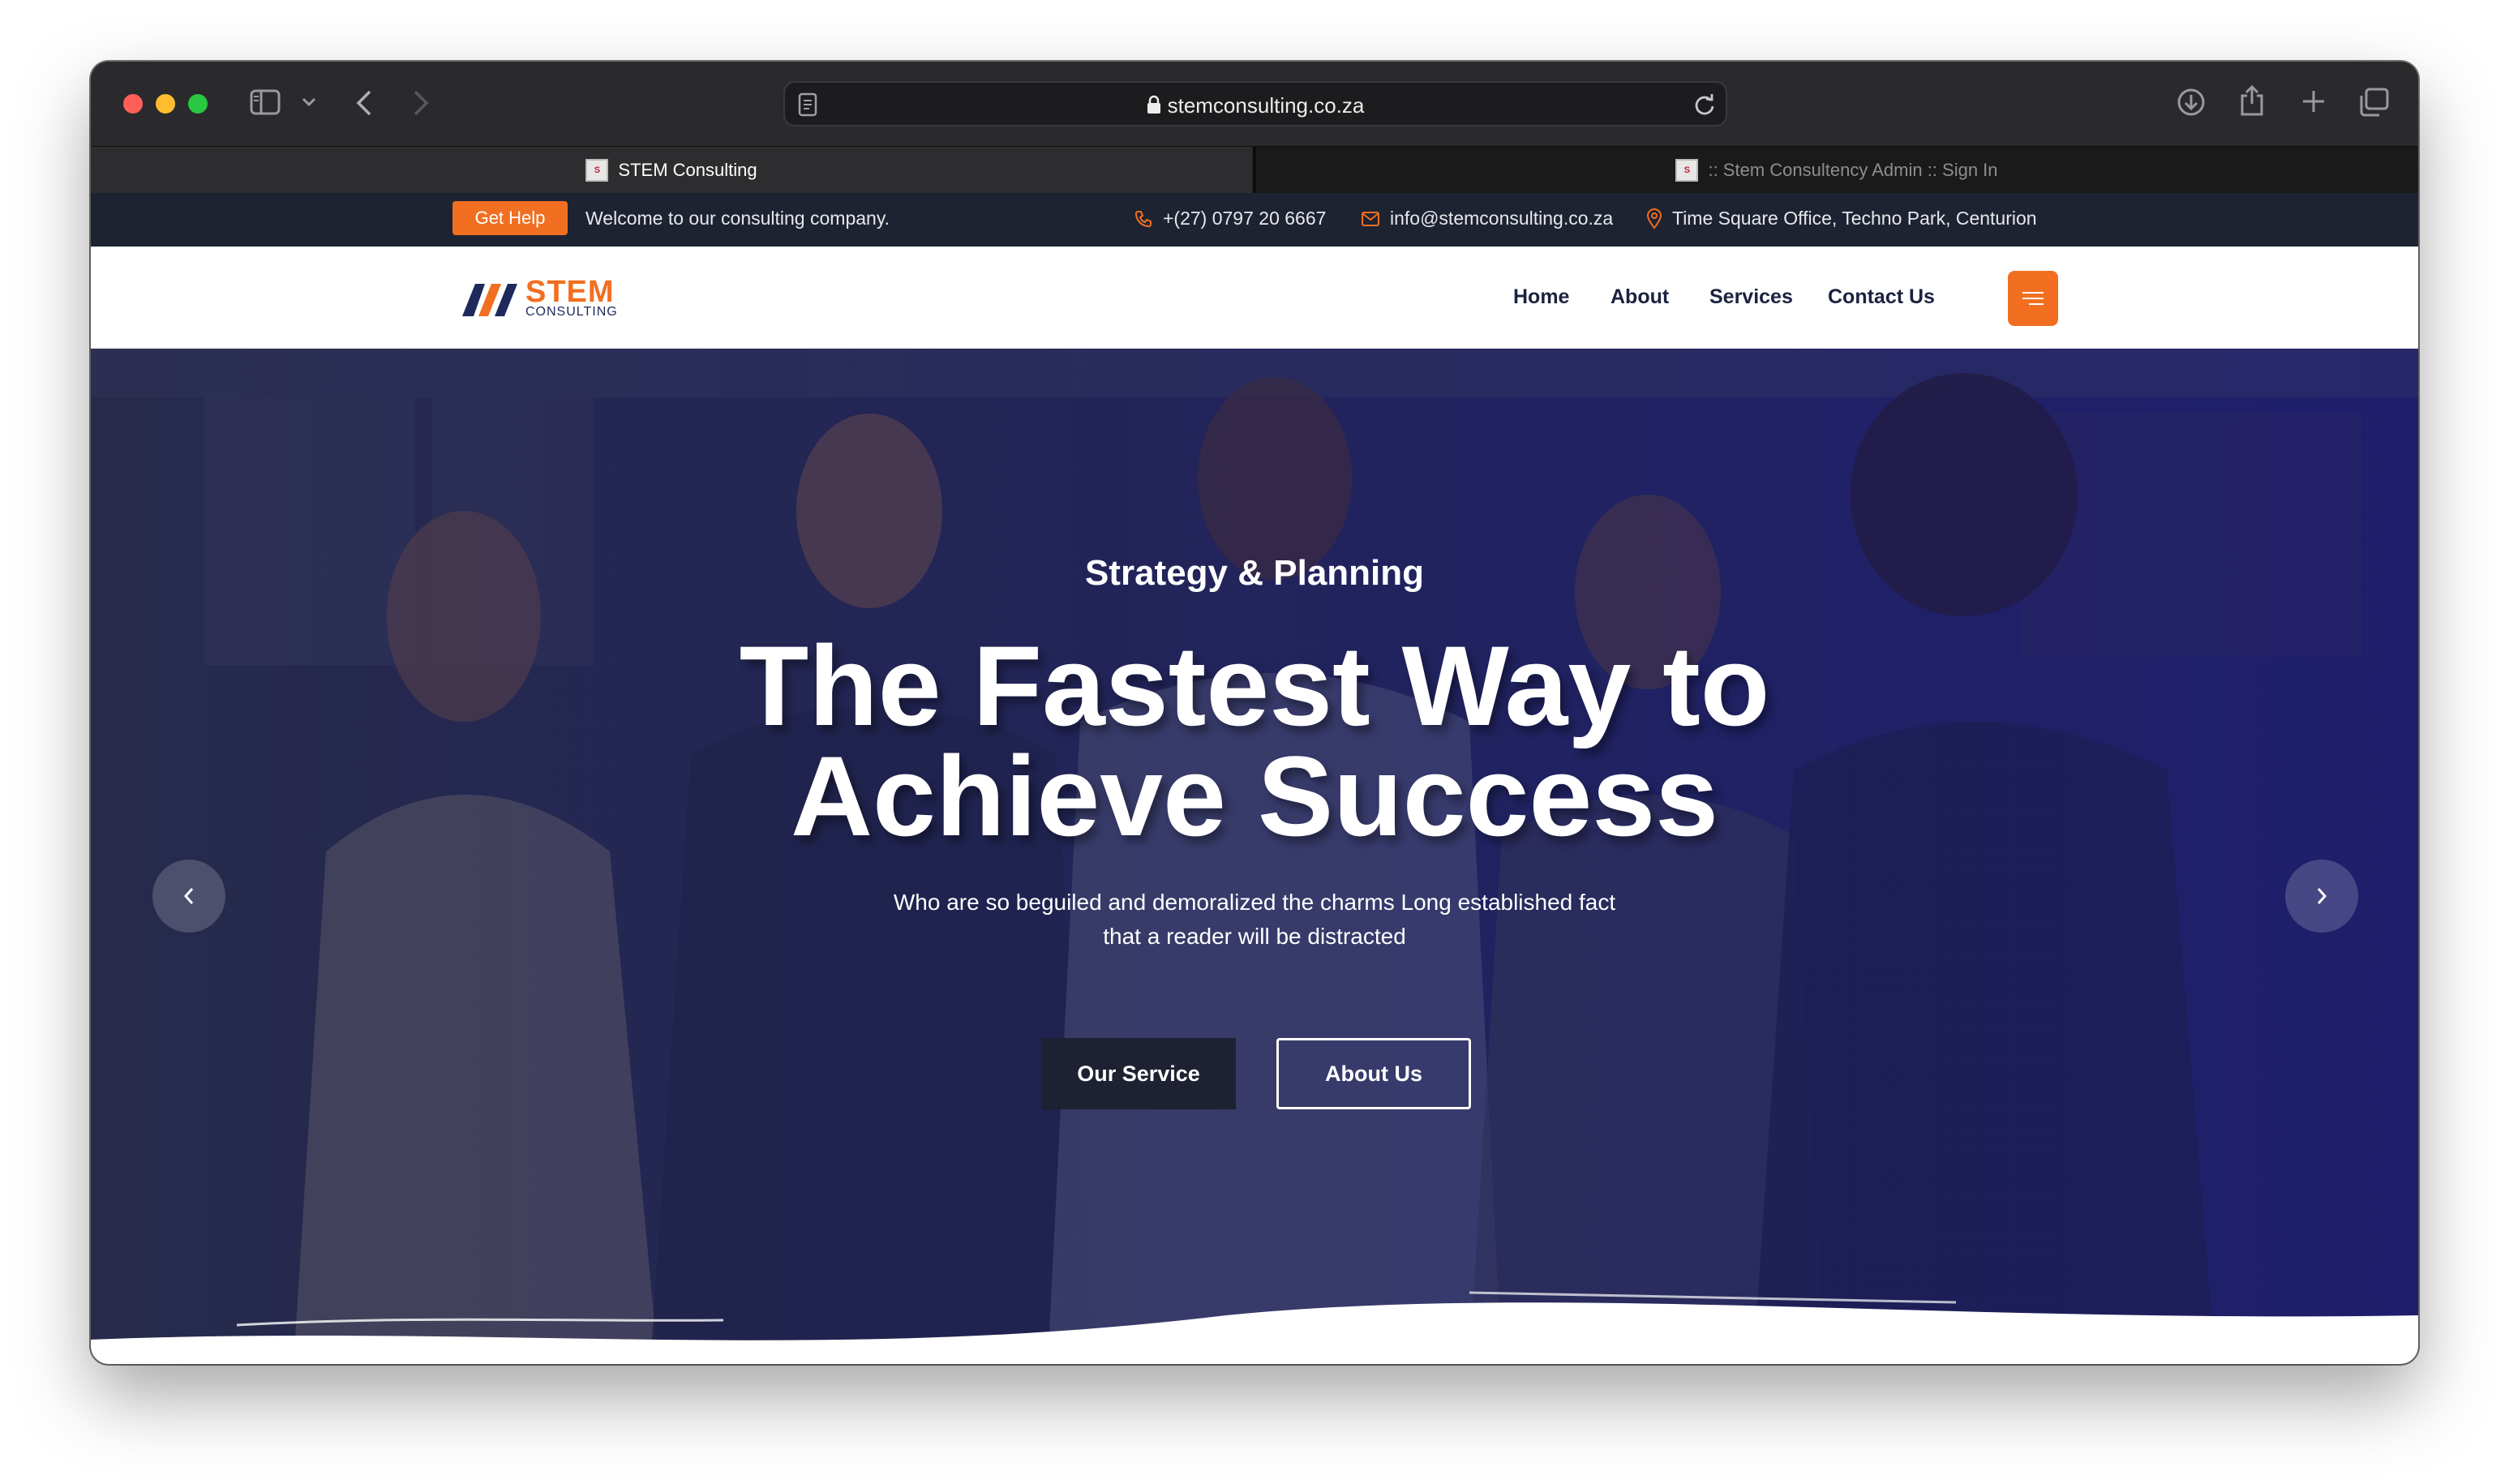 This screenshot has width=2509, height=1484. Describe the element at coordinates (1153, 104) in the screenshot. I see `lock-icon` at that location.